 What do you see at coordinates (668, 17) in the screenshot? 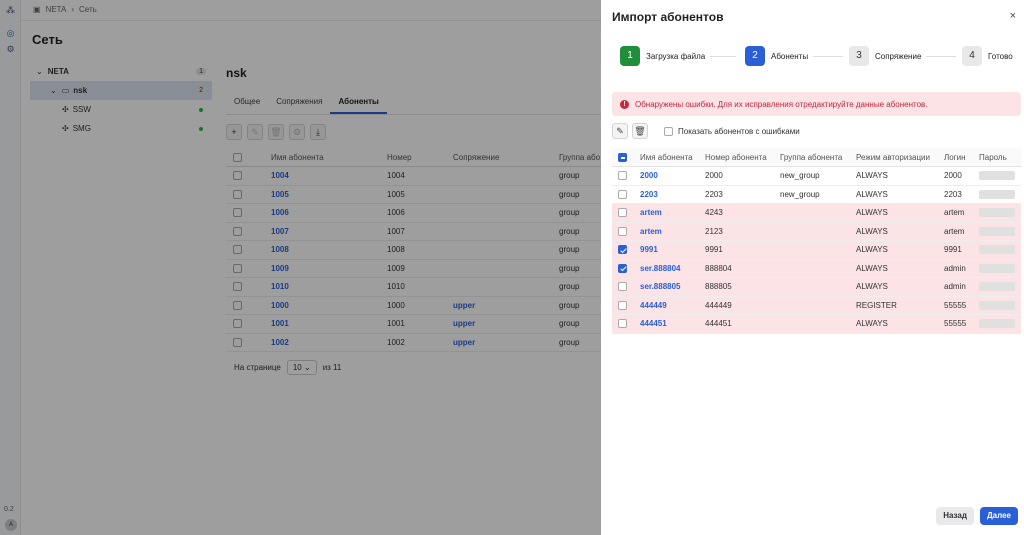
I see `dialog-title: Импорт абонентов` at bounding box center [668, 17].